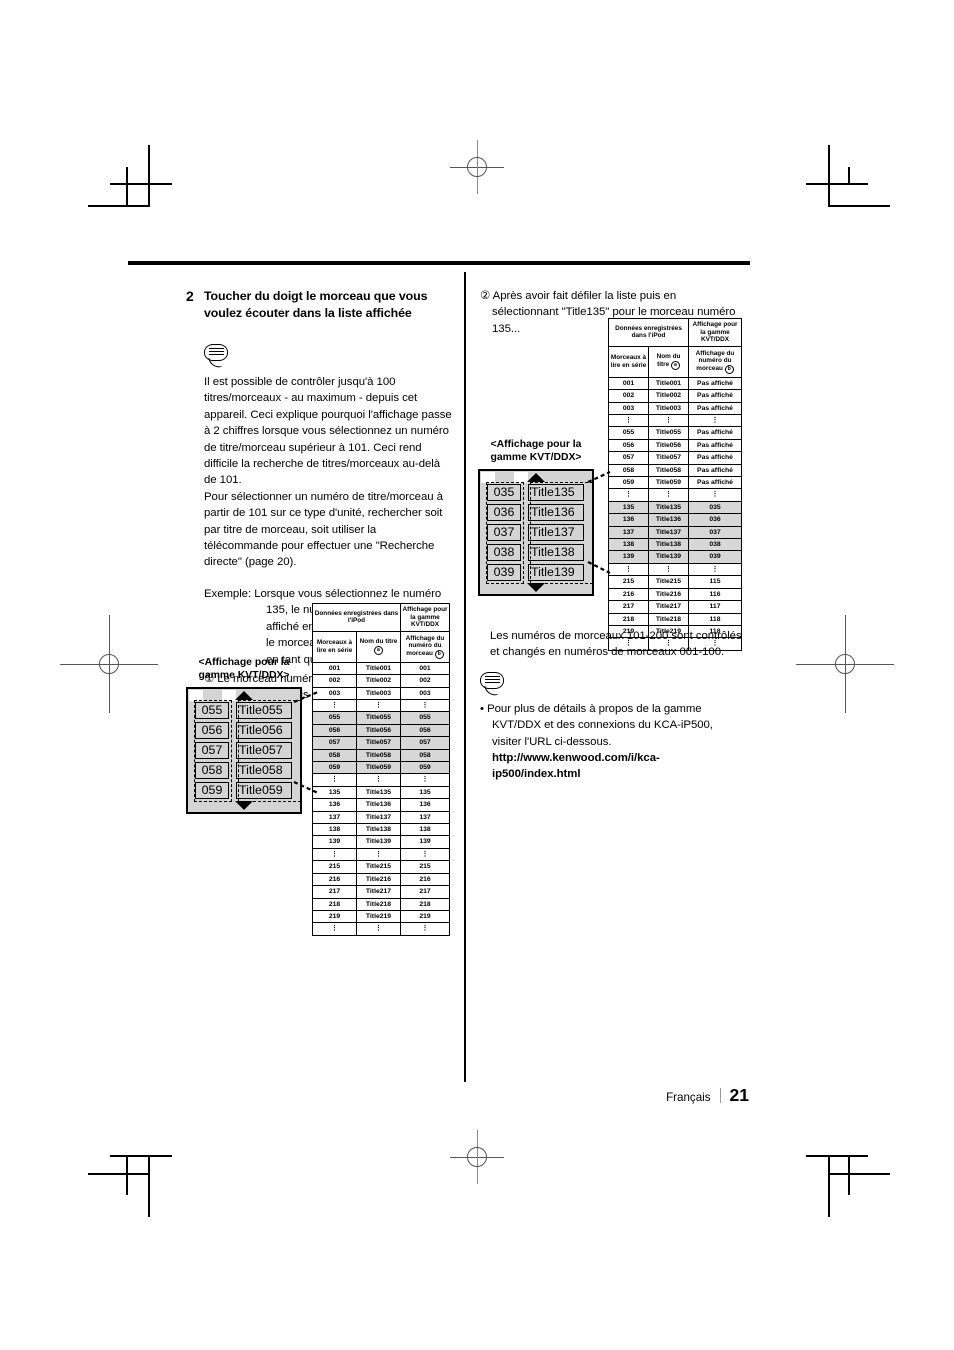 The width and height of the screenshot is (954, 1350). Describe the element at coordinates (715, 557) in the screenshot. I see `cell-display: 039` at that location.